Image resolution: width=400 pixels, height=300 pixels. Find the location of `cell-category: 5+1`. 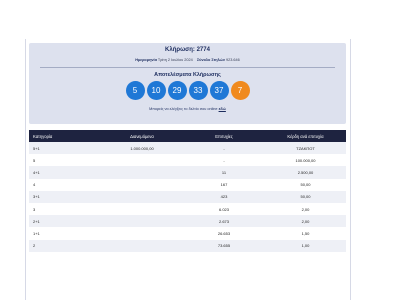

cell-category: 5+1 is located at coordinates (36, 148).